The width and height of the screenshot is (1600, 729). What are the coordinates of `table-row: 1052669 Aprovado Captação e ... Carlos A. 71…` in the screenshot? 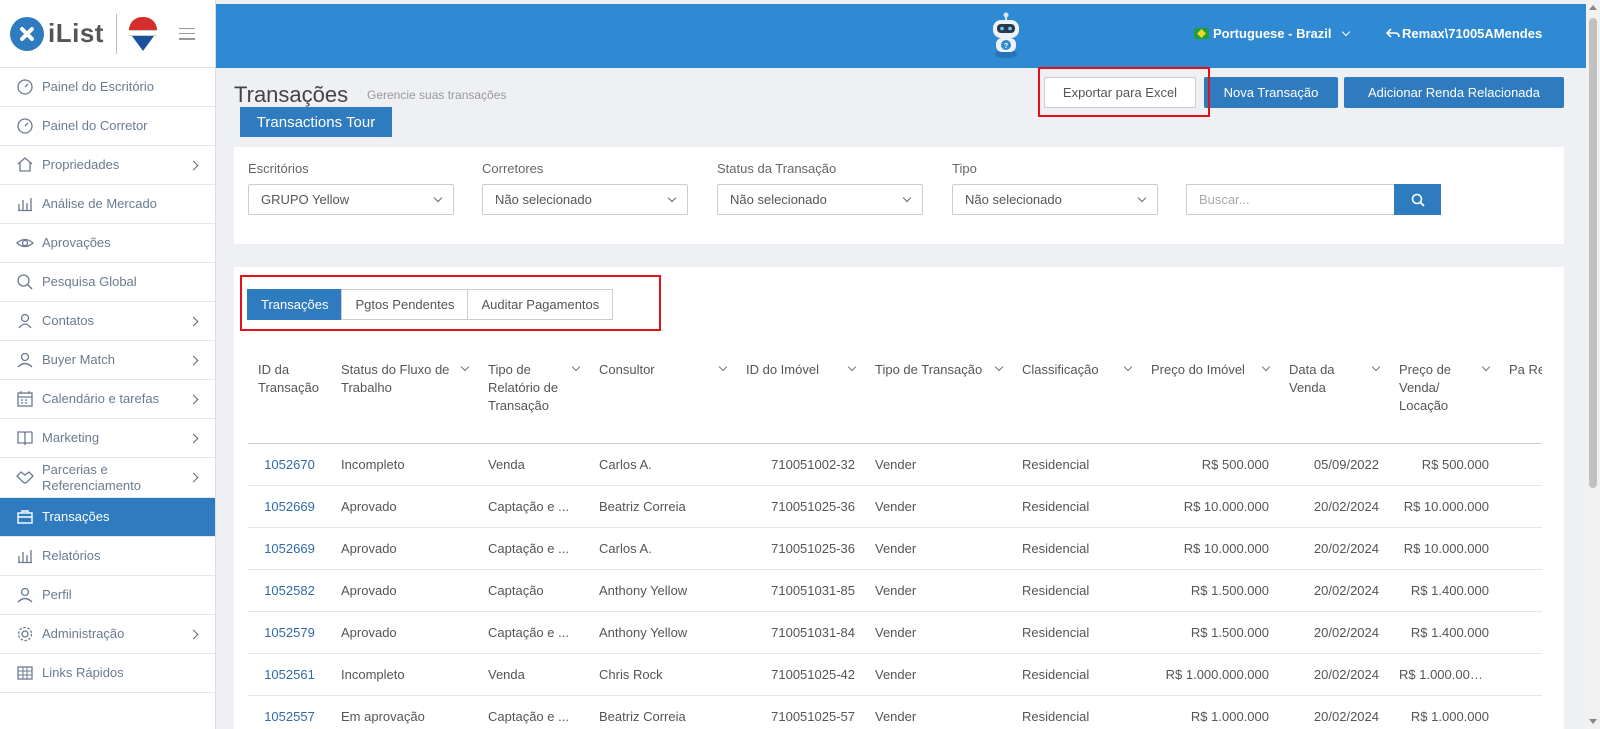 It's located at (895, 548).